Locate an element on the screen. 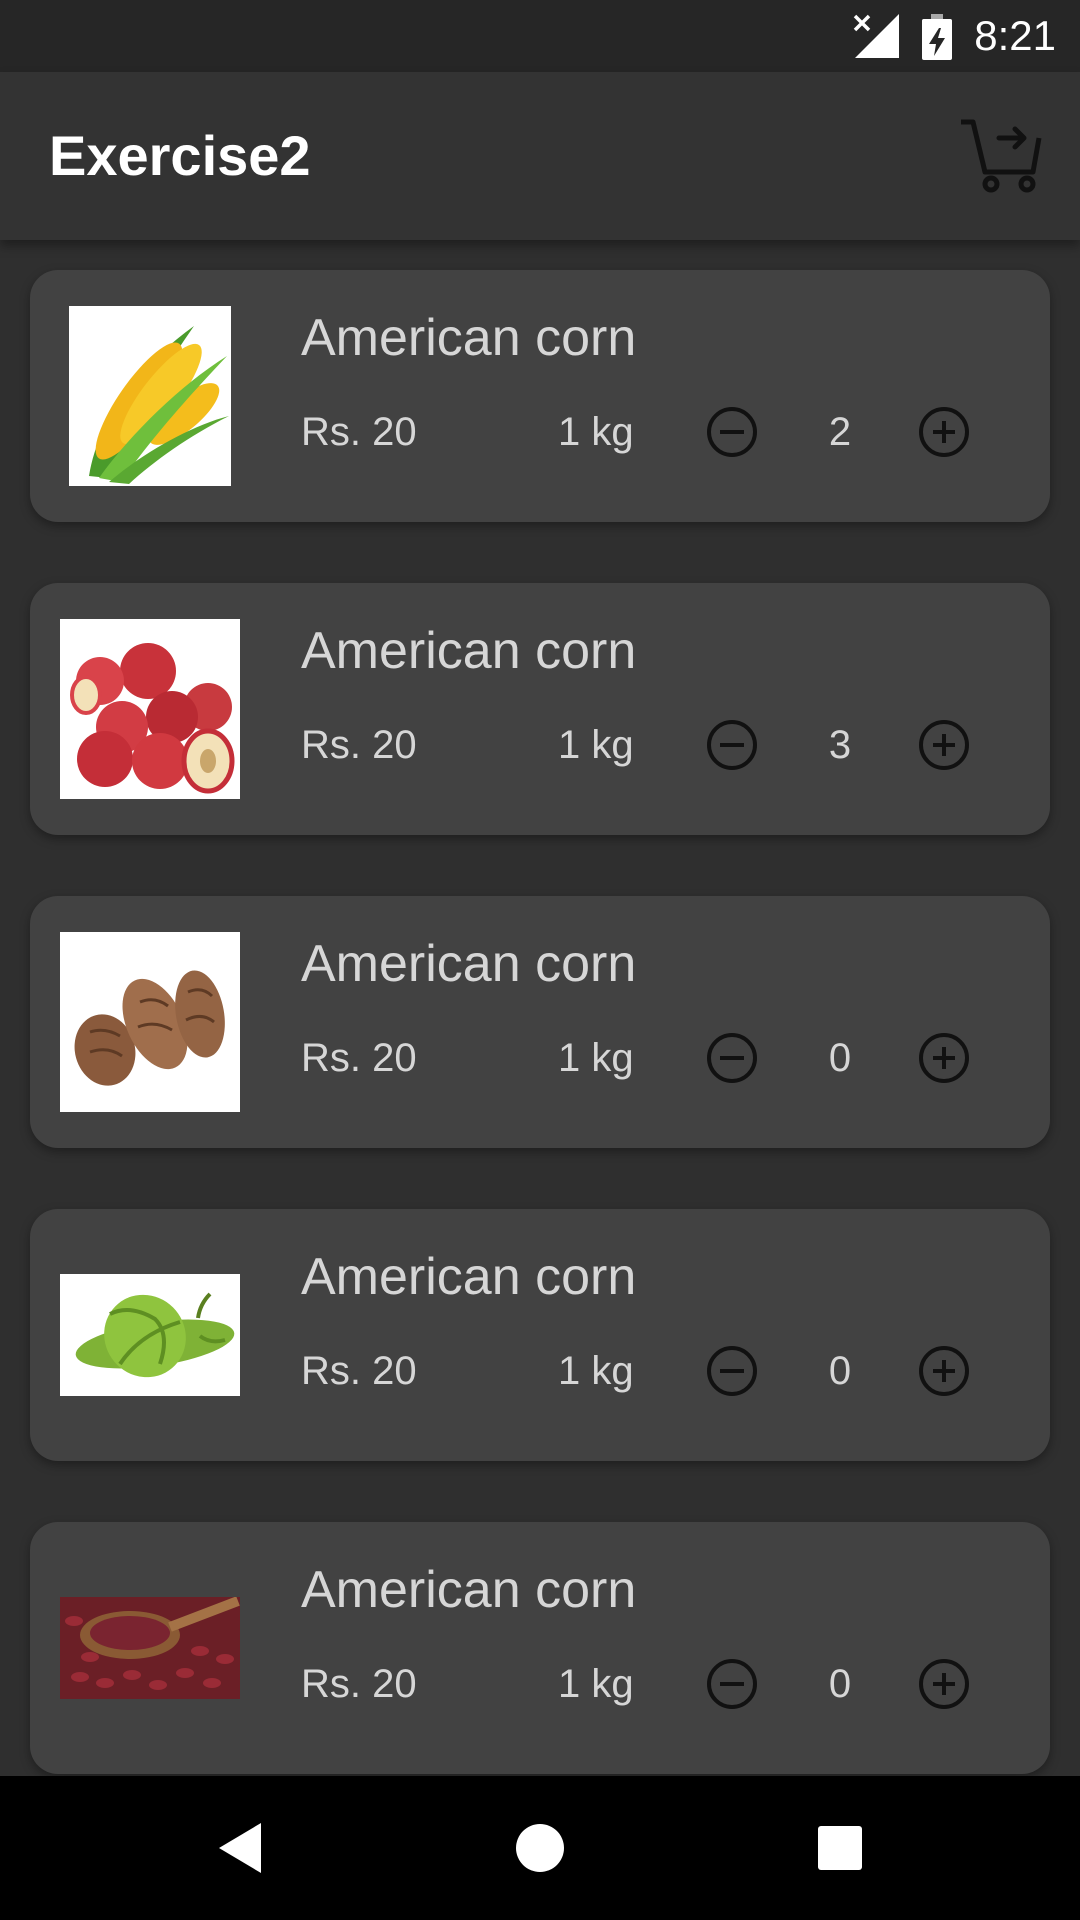  nav-home-button is located at coordinates (540, 1848).